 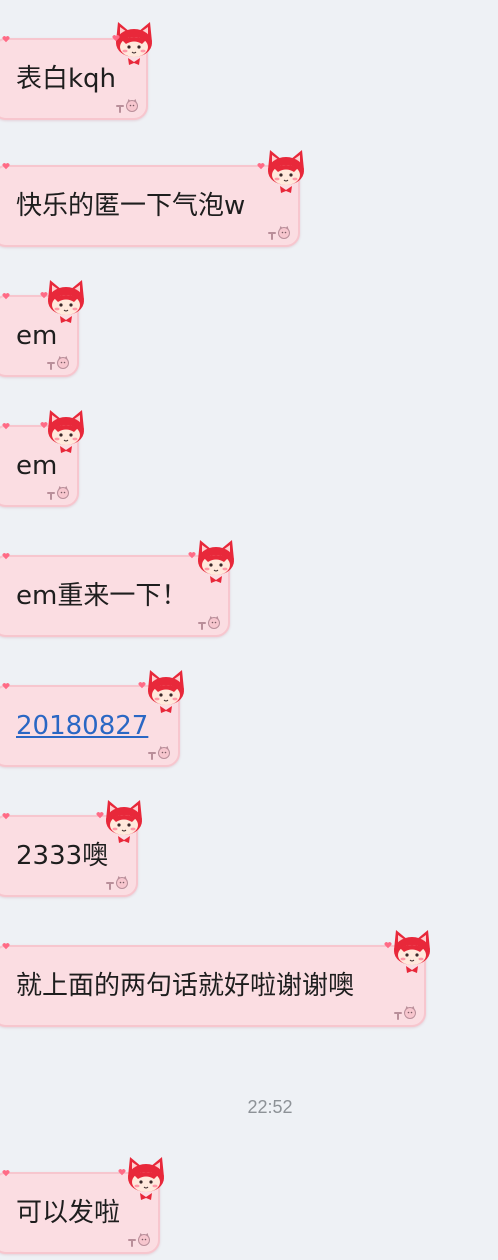 What do you see at coordinates (185, 986) in the screenshot?
I see `message-text: 就上面的两句话就好啦谢谢噢` at bounding box center [185, 986].